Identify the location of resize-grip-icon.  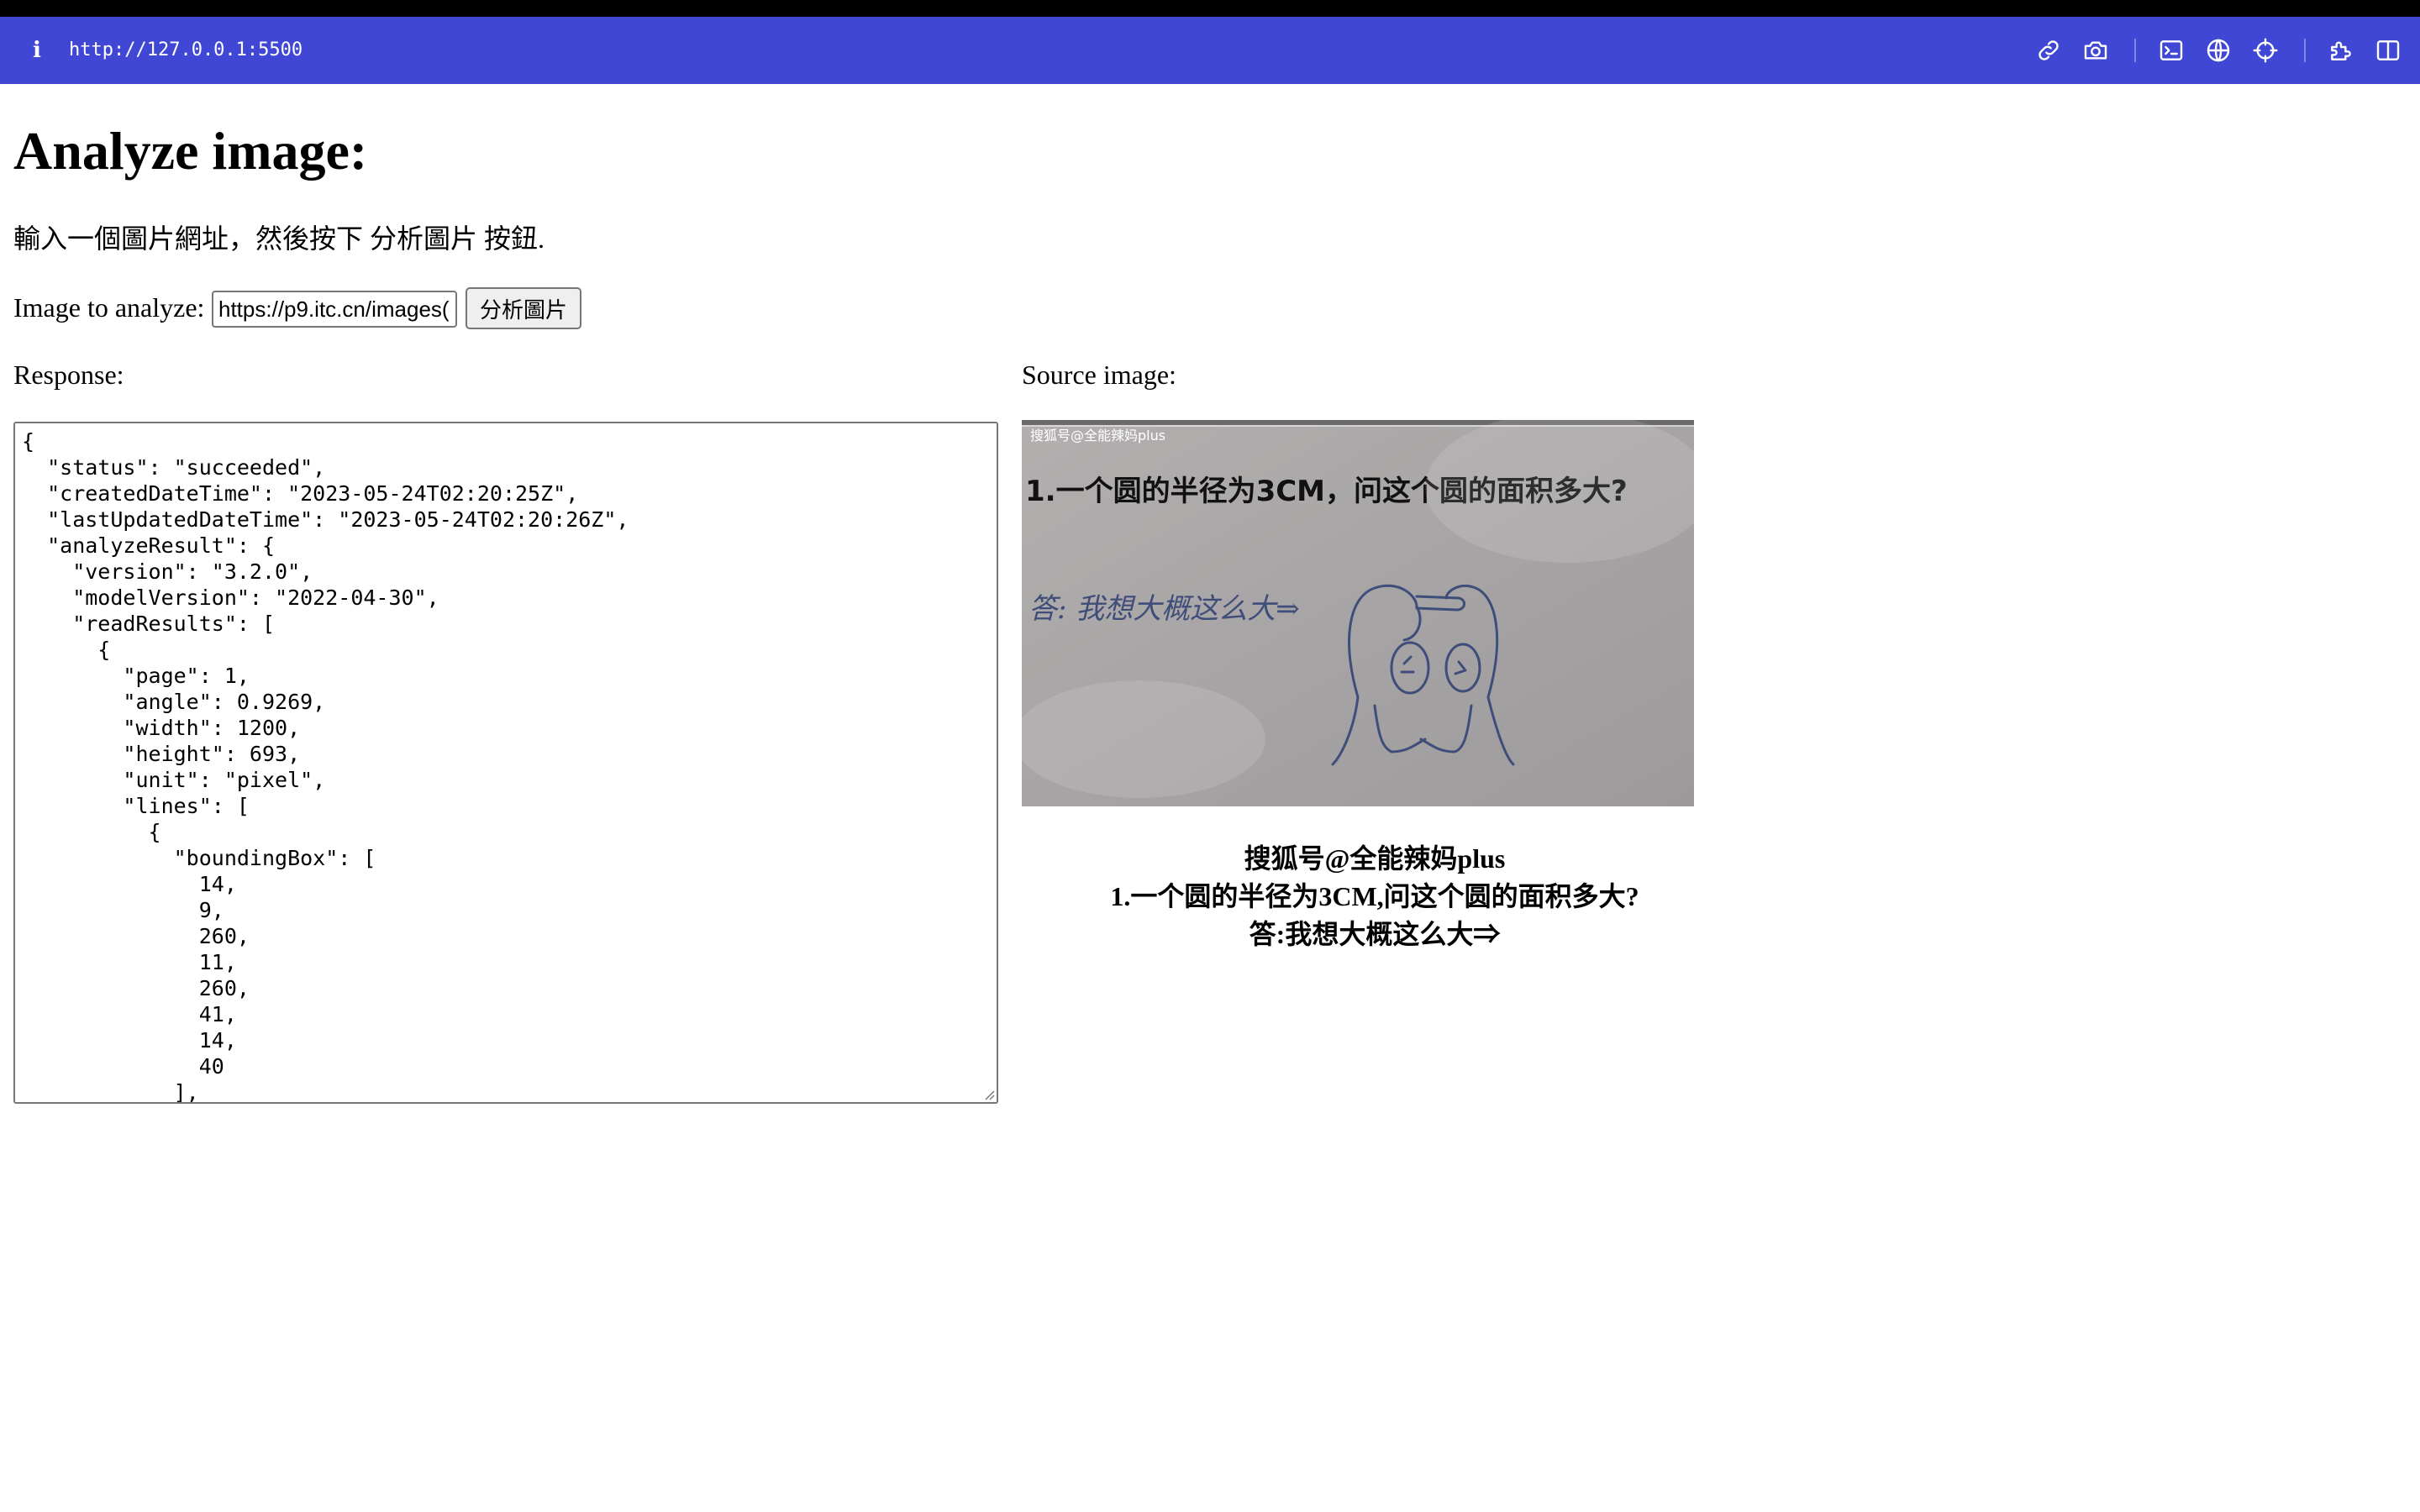
(988, 1093).